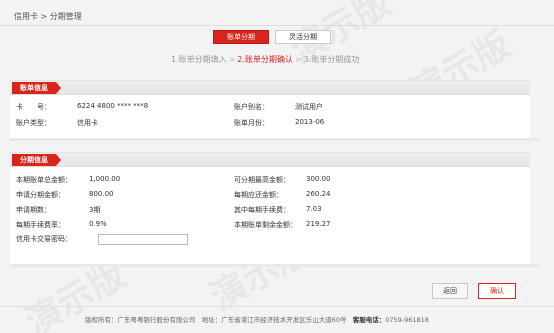 The image size is (554, 333). Describe the element at coordinates (314, 209) in the screenshot. I see `period-fee-value: 7.03` at that location.